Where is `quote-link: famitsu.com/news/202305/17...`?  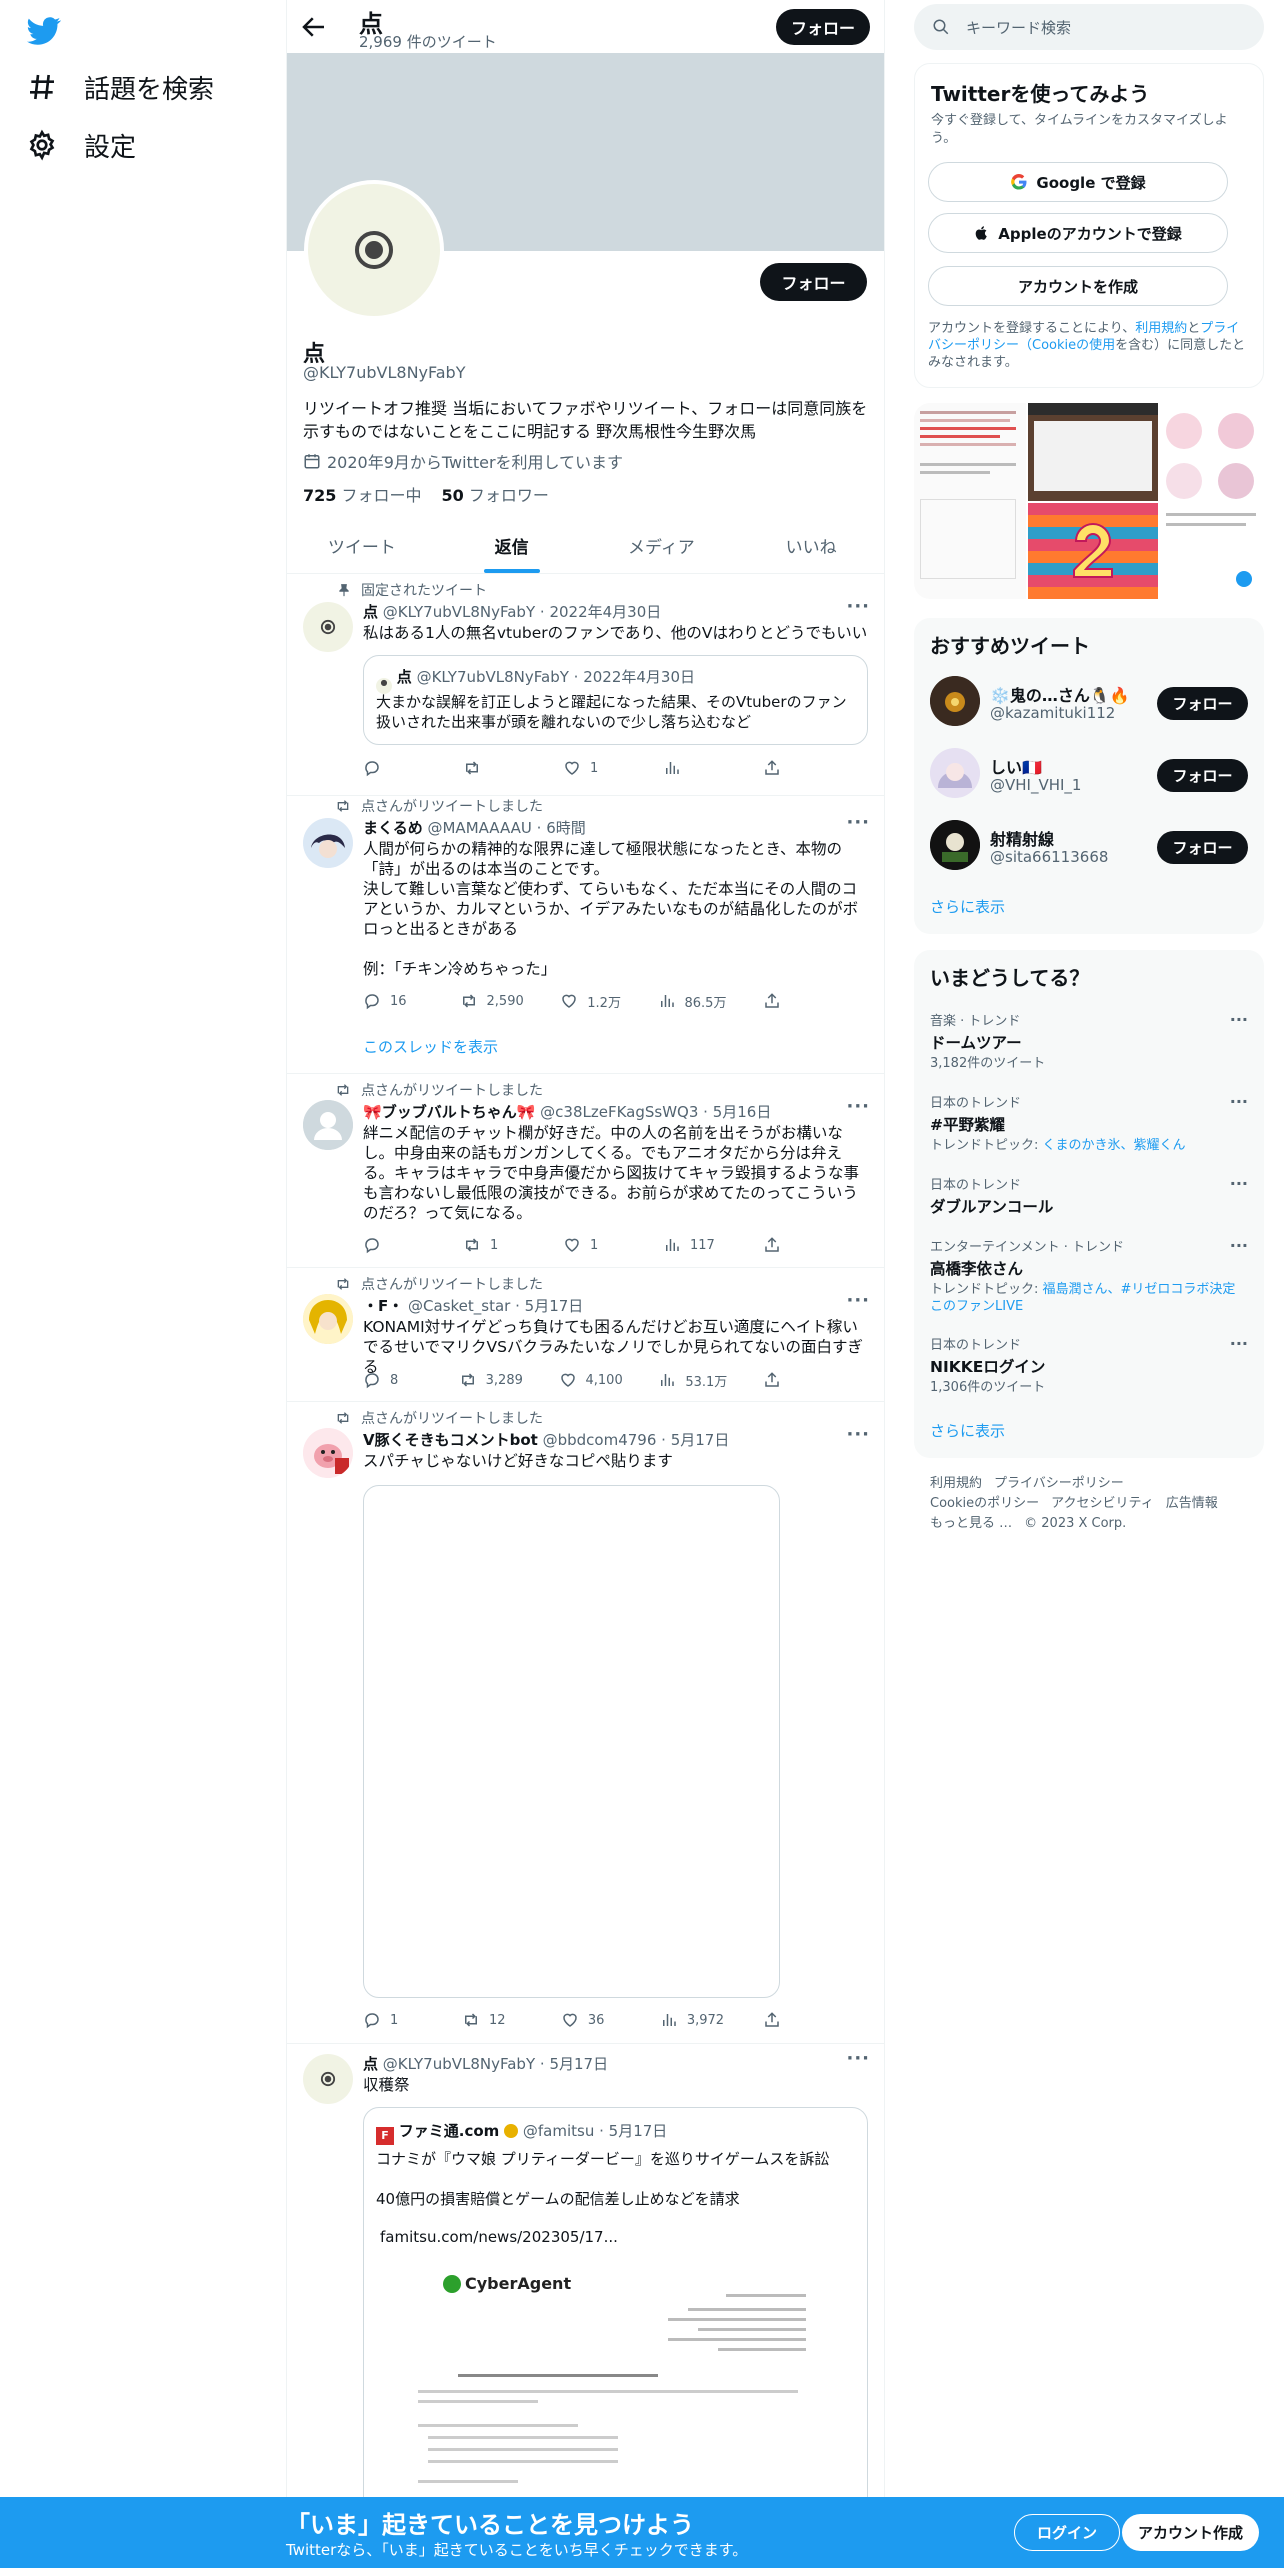
quote-link: famitsu.com/news/202305/17... is located at coordinates (499, 2237).